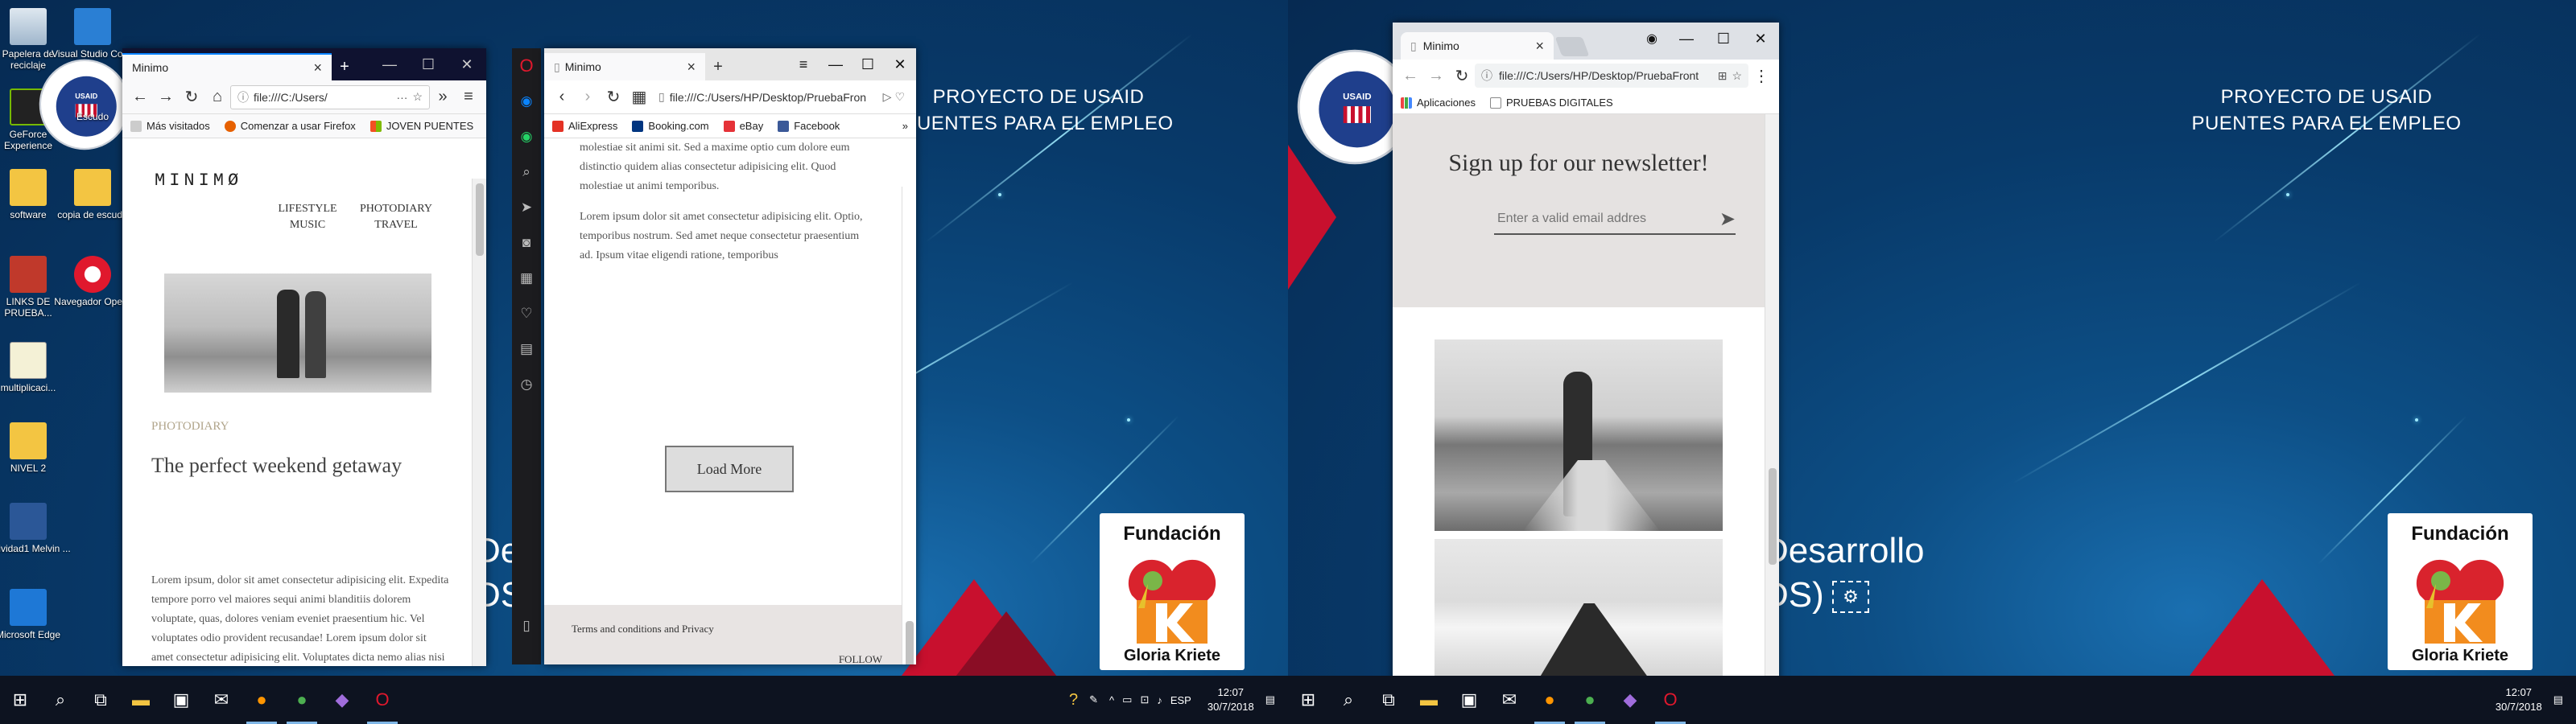  I want to click on volume-icon: ♪, so click(1159, 700).